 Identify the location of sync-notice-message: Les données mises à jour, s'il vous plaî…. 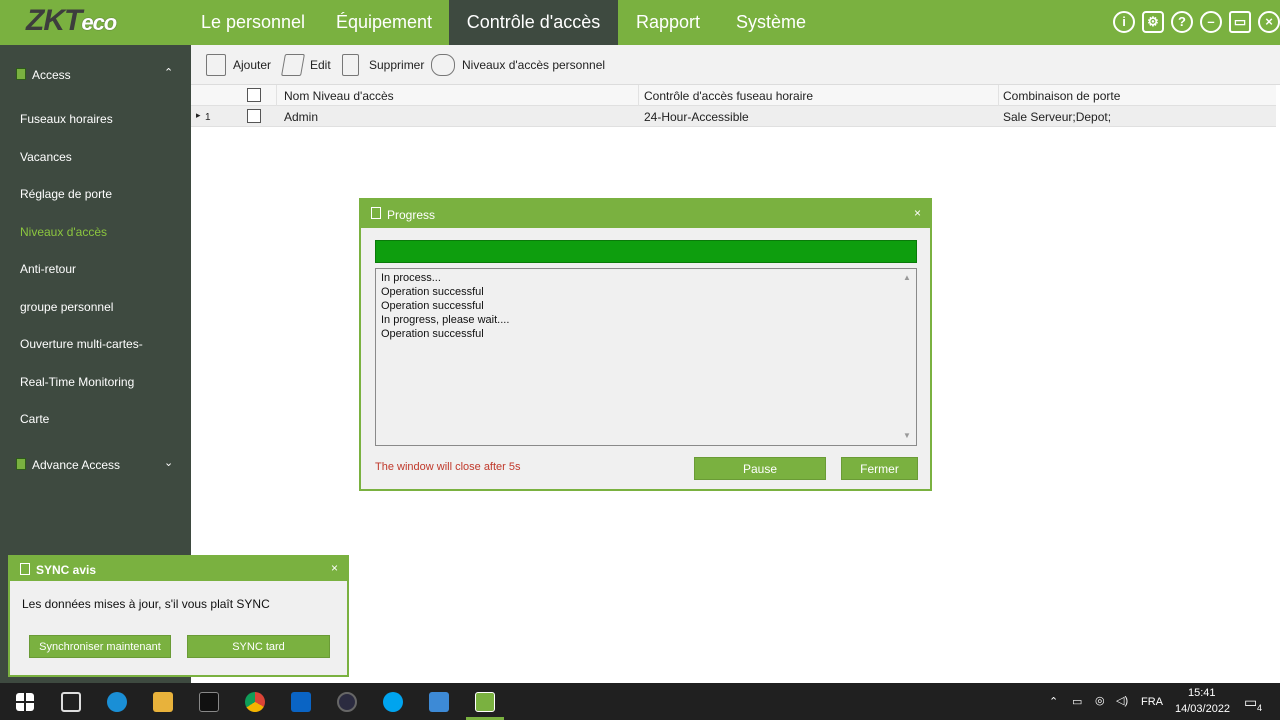
(146, 604).